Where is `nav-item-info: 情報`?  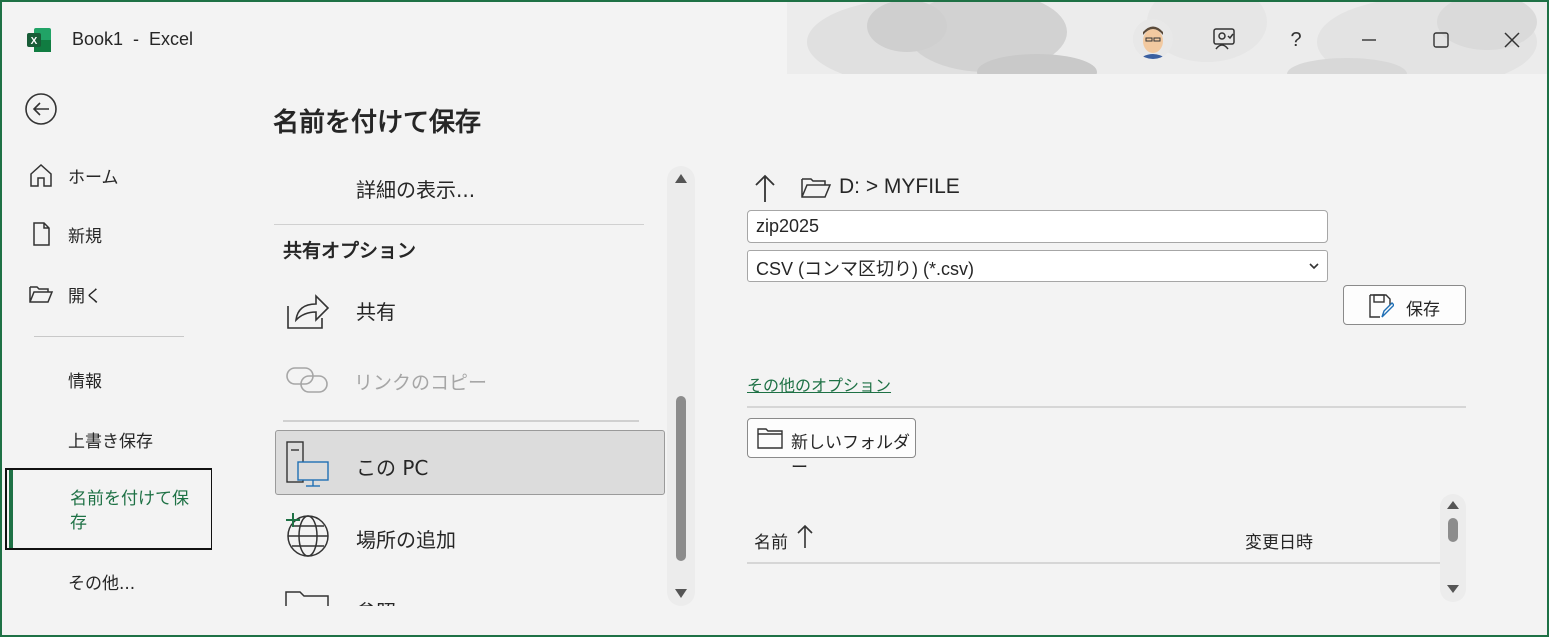 nav-item-info: 情報 is located at coordinates (107, 379).